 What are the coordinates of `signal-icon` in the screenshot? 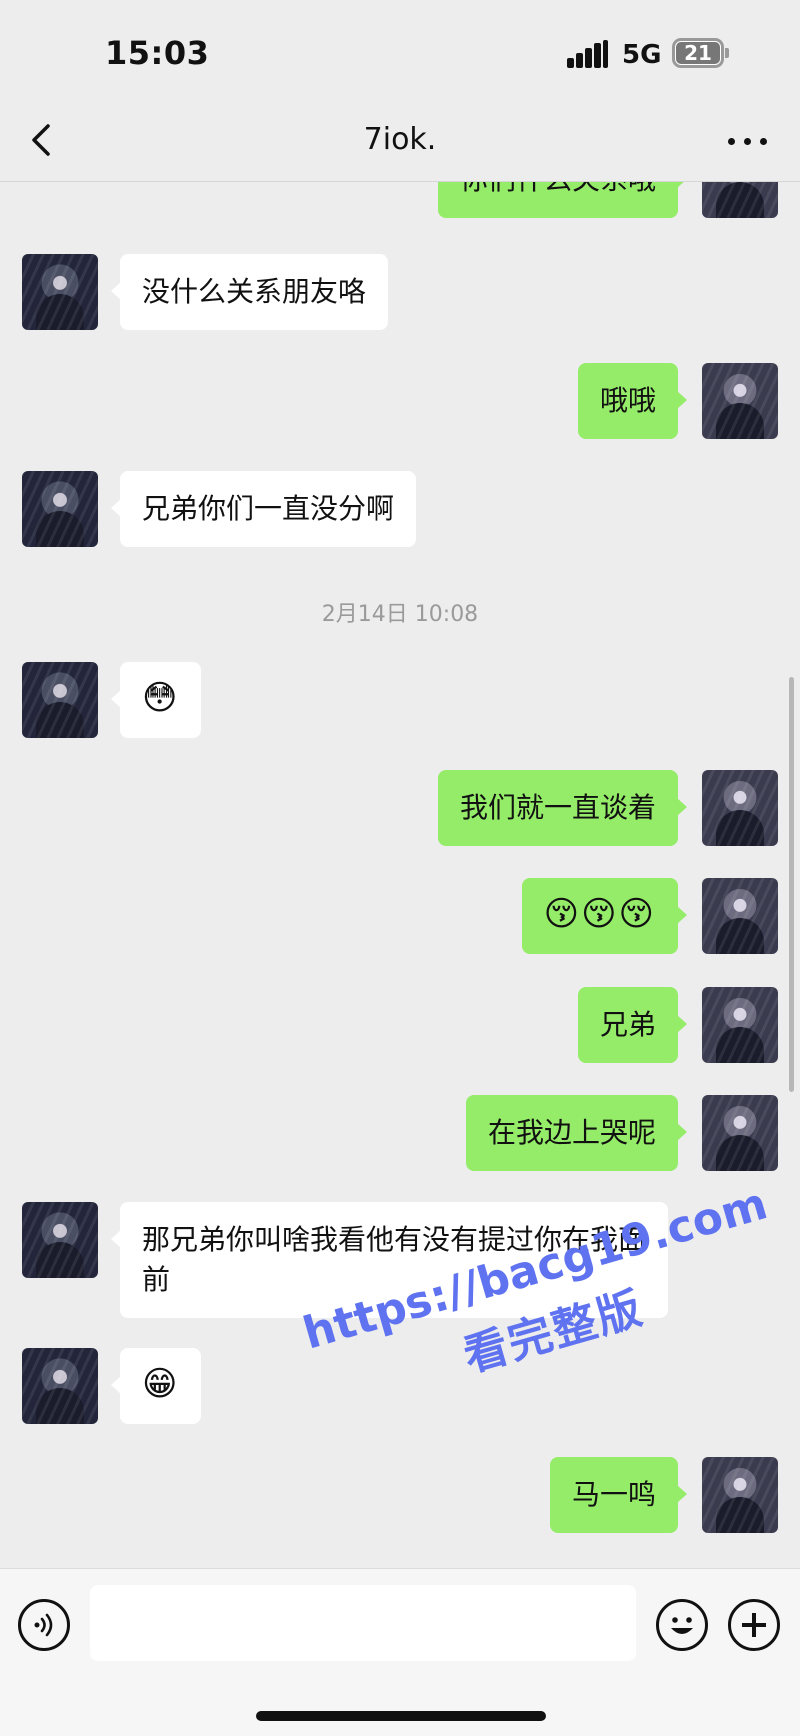 It's located at (588, 54).